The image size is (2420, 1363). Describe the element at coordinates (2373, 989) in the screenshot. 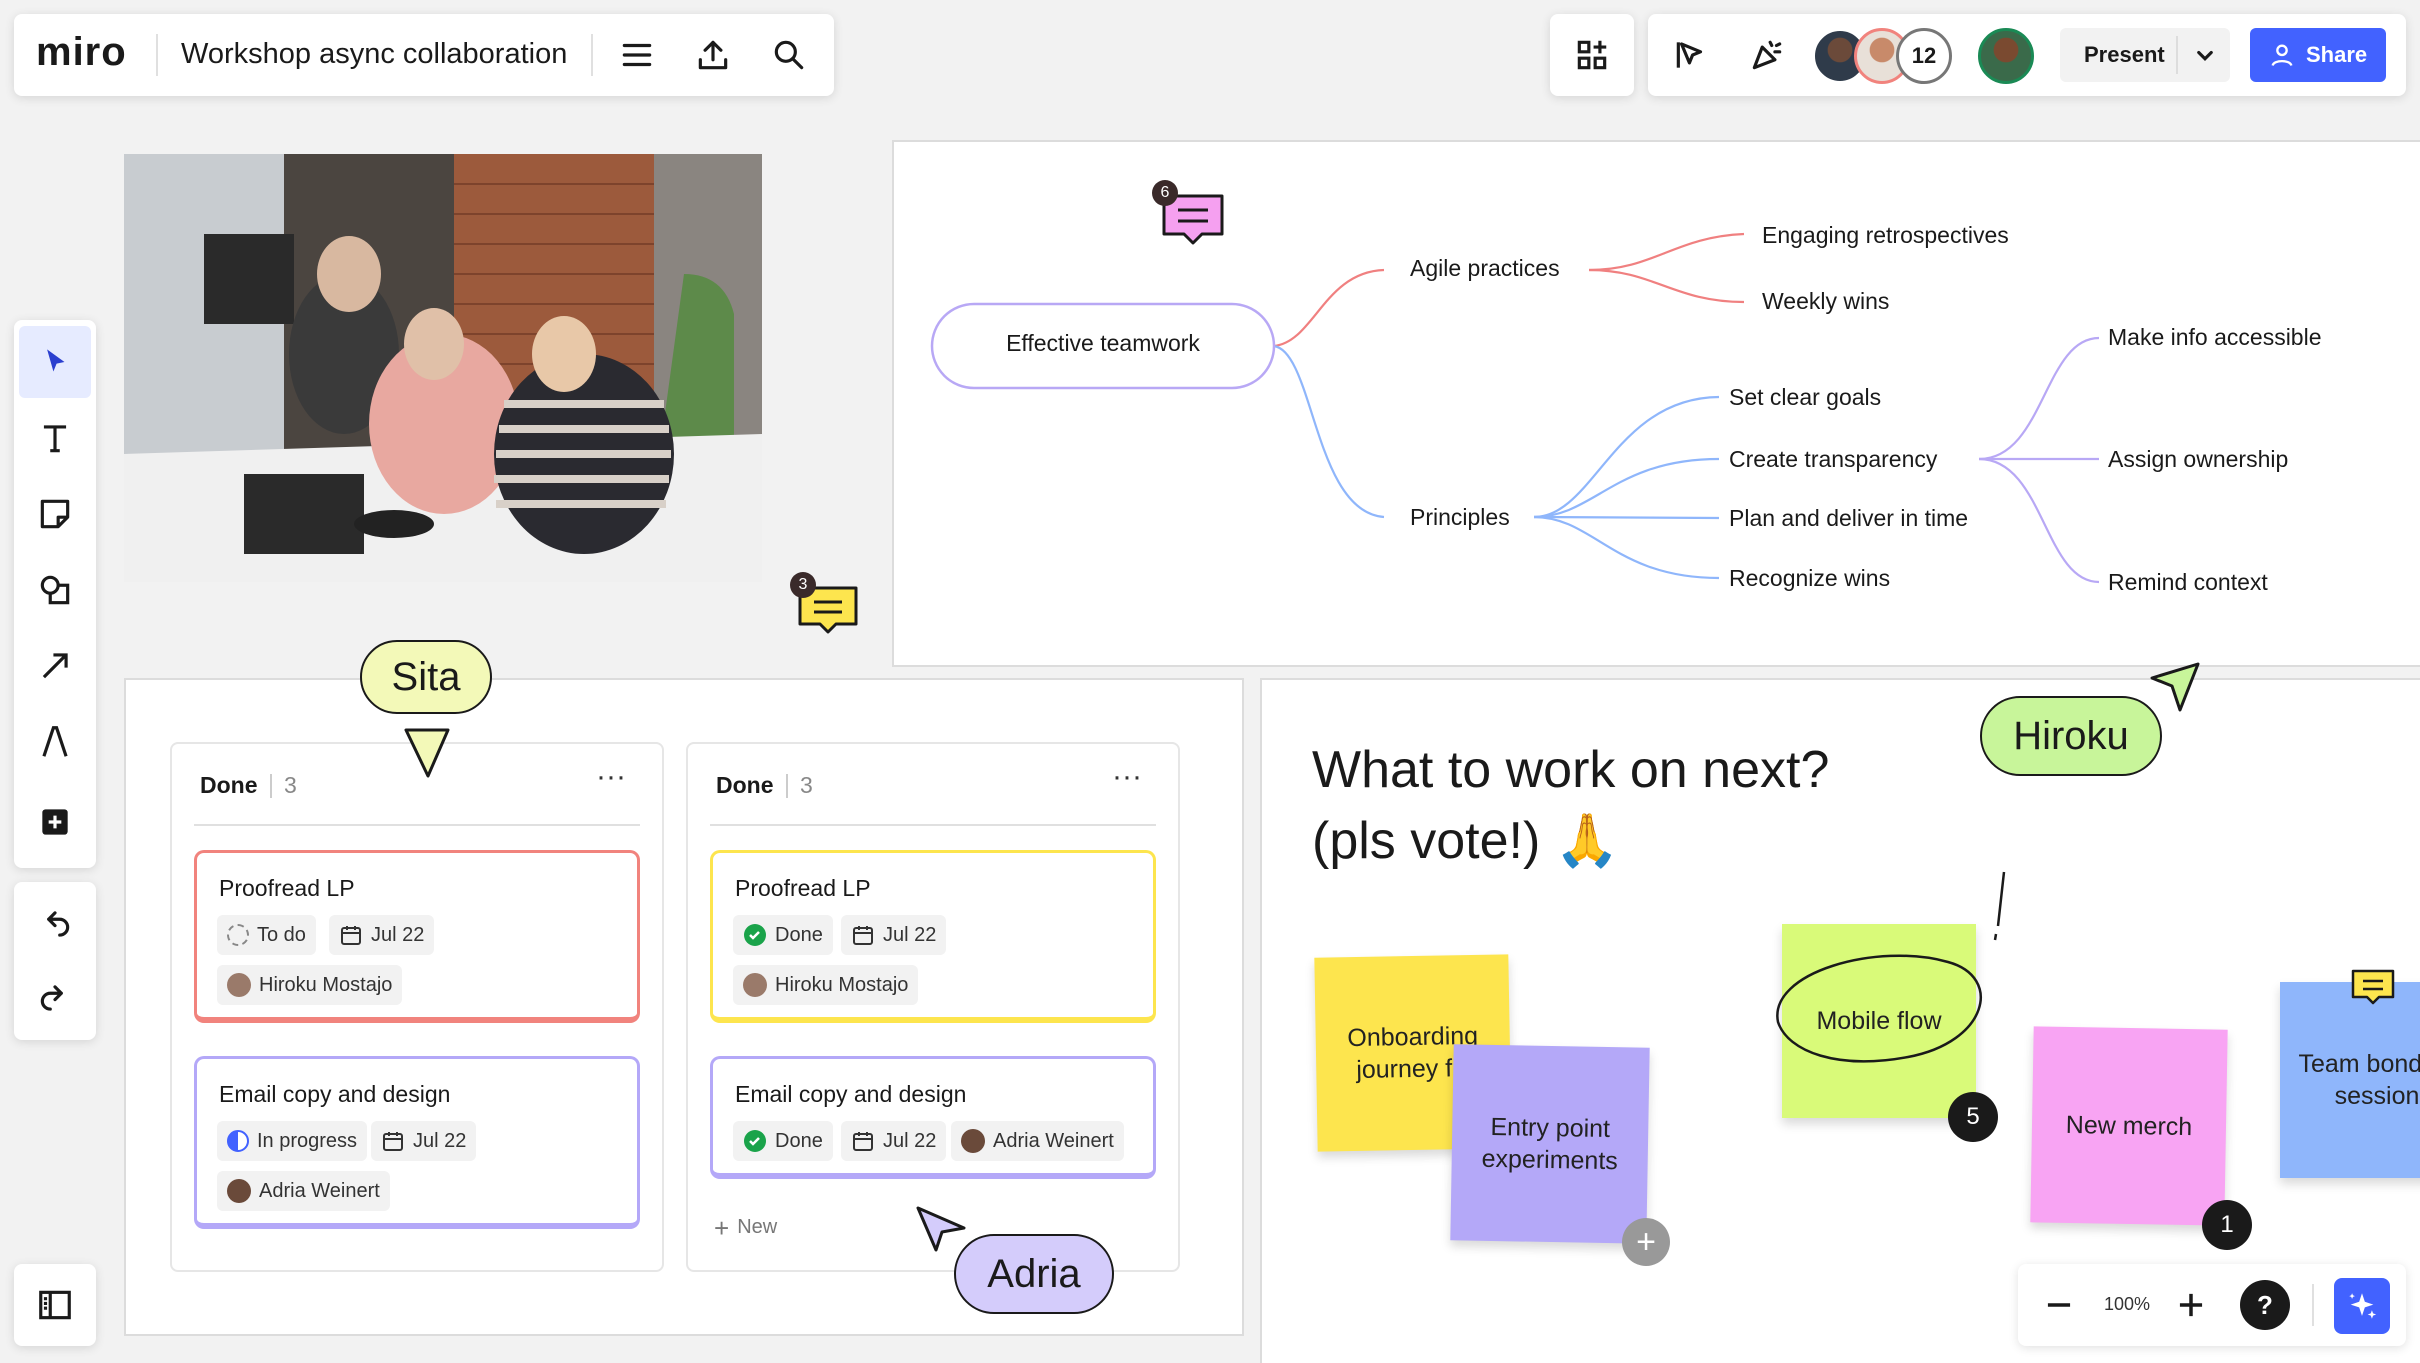

I see `comment-icon` at that location.